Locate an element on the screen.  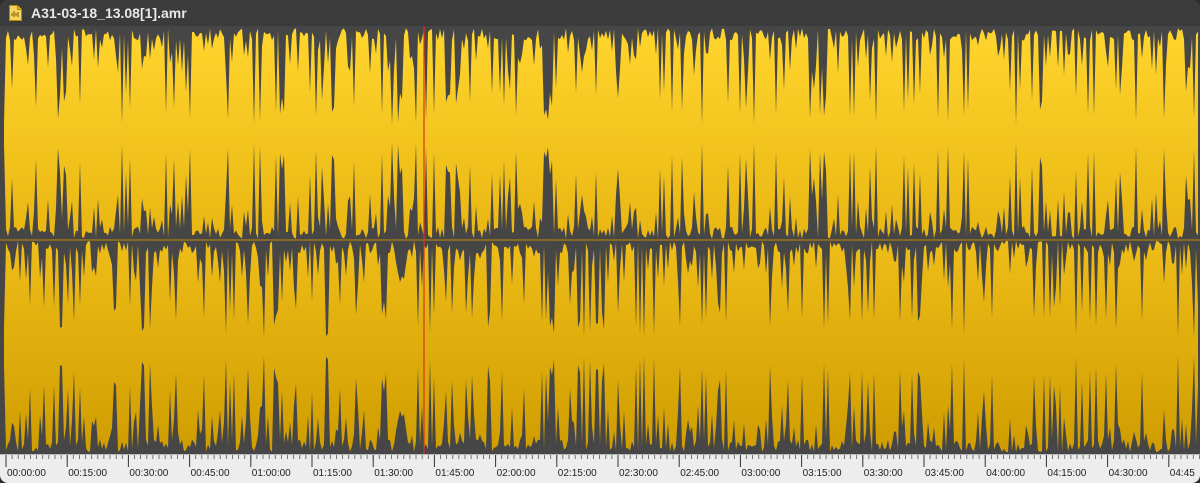
title-bar: A31-03-18_13.08[1].amr is located at coordinates (600, 13).